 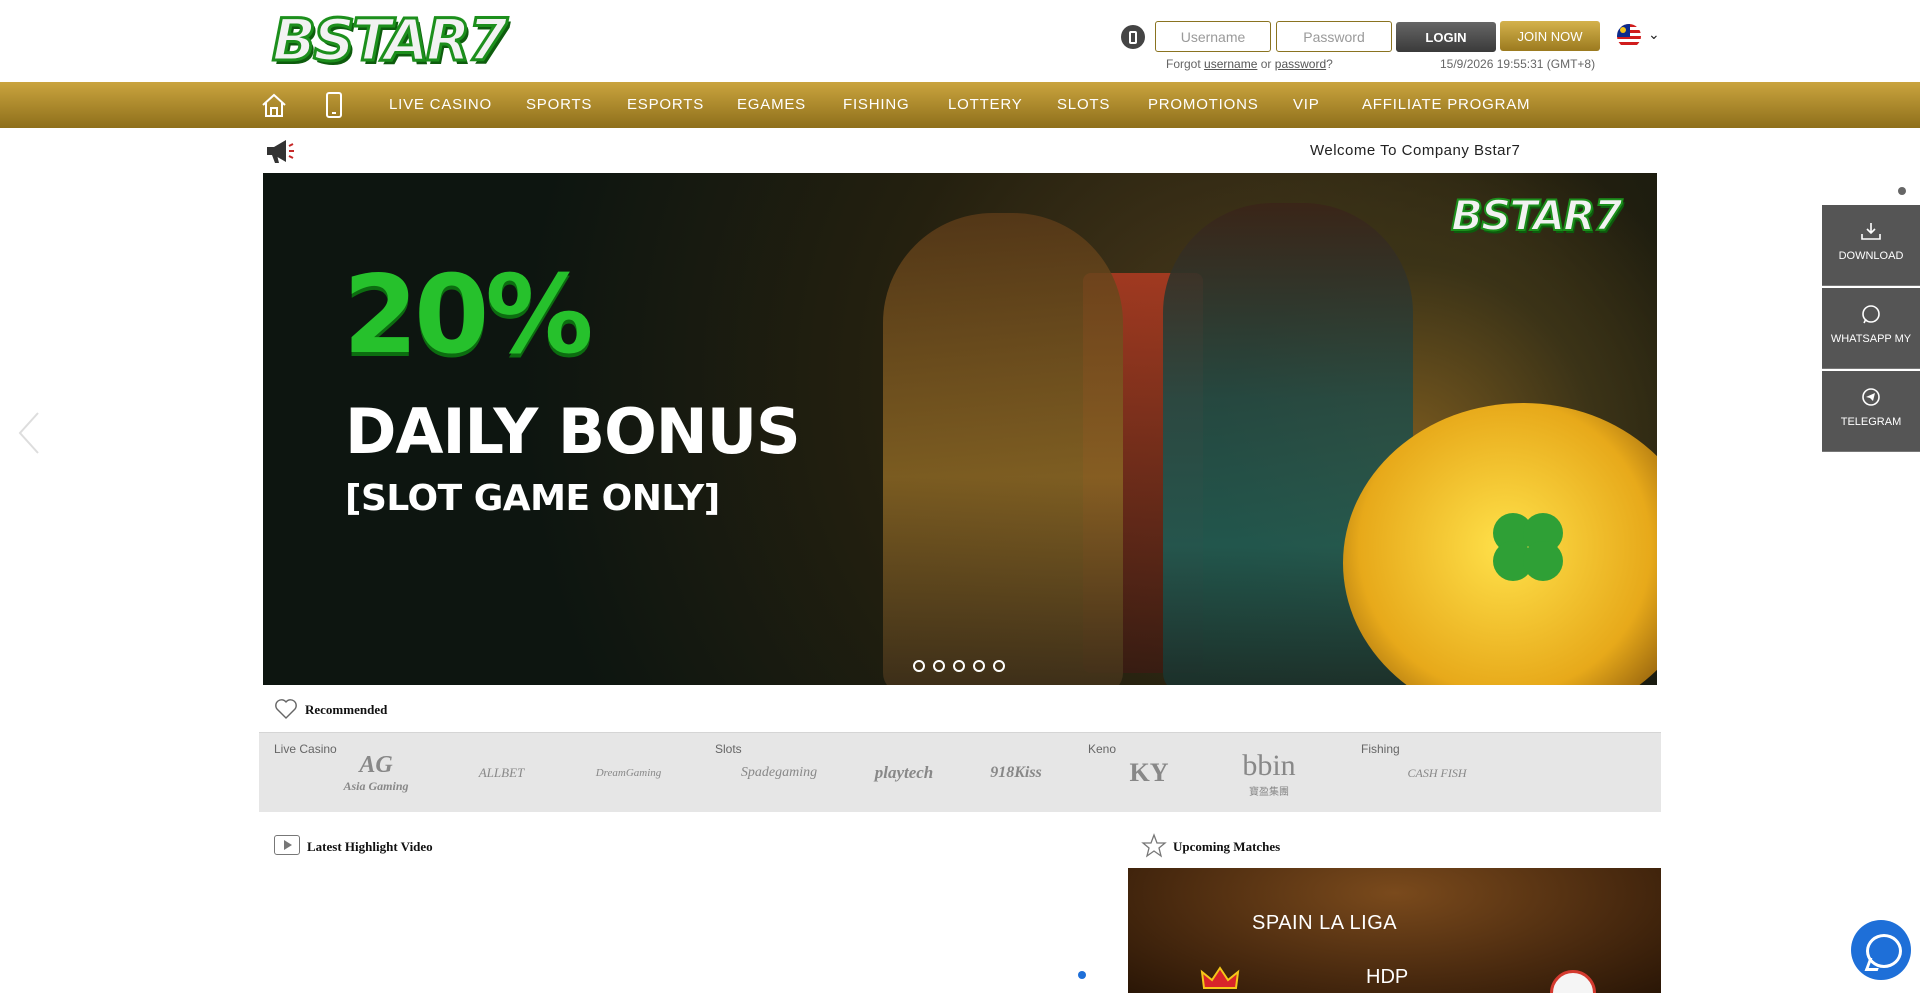 What do you see at coordinates (1528, 547) in the screenshot?
I see `clover-icon` at bounding box center [1528, 547].